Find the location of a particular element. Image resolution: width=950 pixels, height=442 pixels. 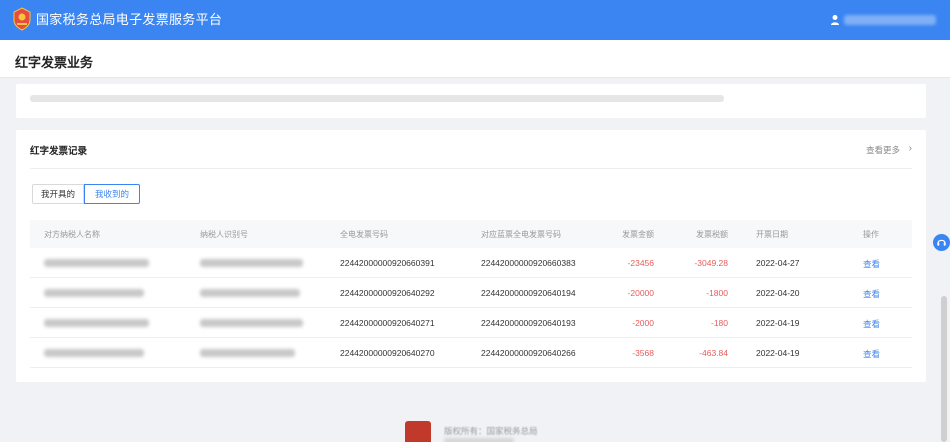

page-title: 红字发票业务 is located at coordinates (54, 62).